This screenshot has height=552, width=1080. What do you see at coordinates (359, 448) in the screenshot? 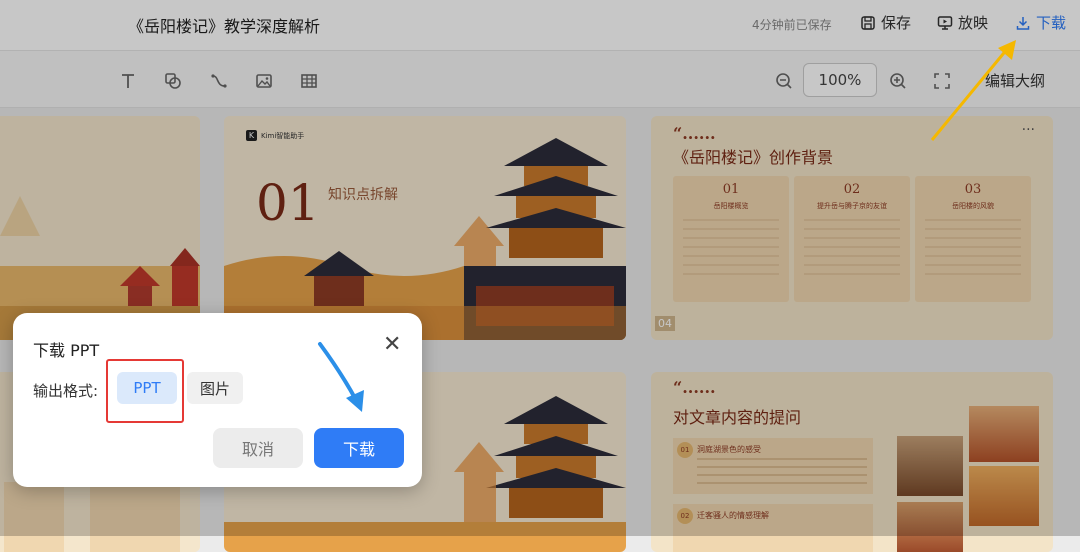
I see `confirm-download-button: 下载` at bounding box center [359, 448].